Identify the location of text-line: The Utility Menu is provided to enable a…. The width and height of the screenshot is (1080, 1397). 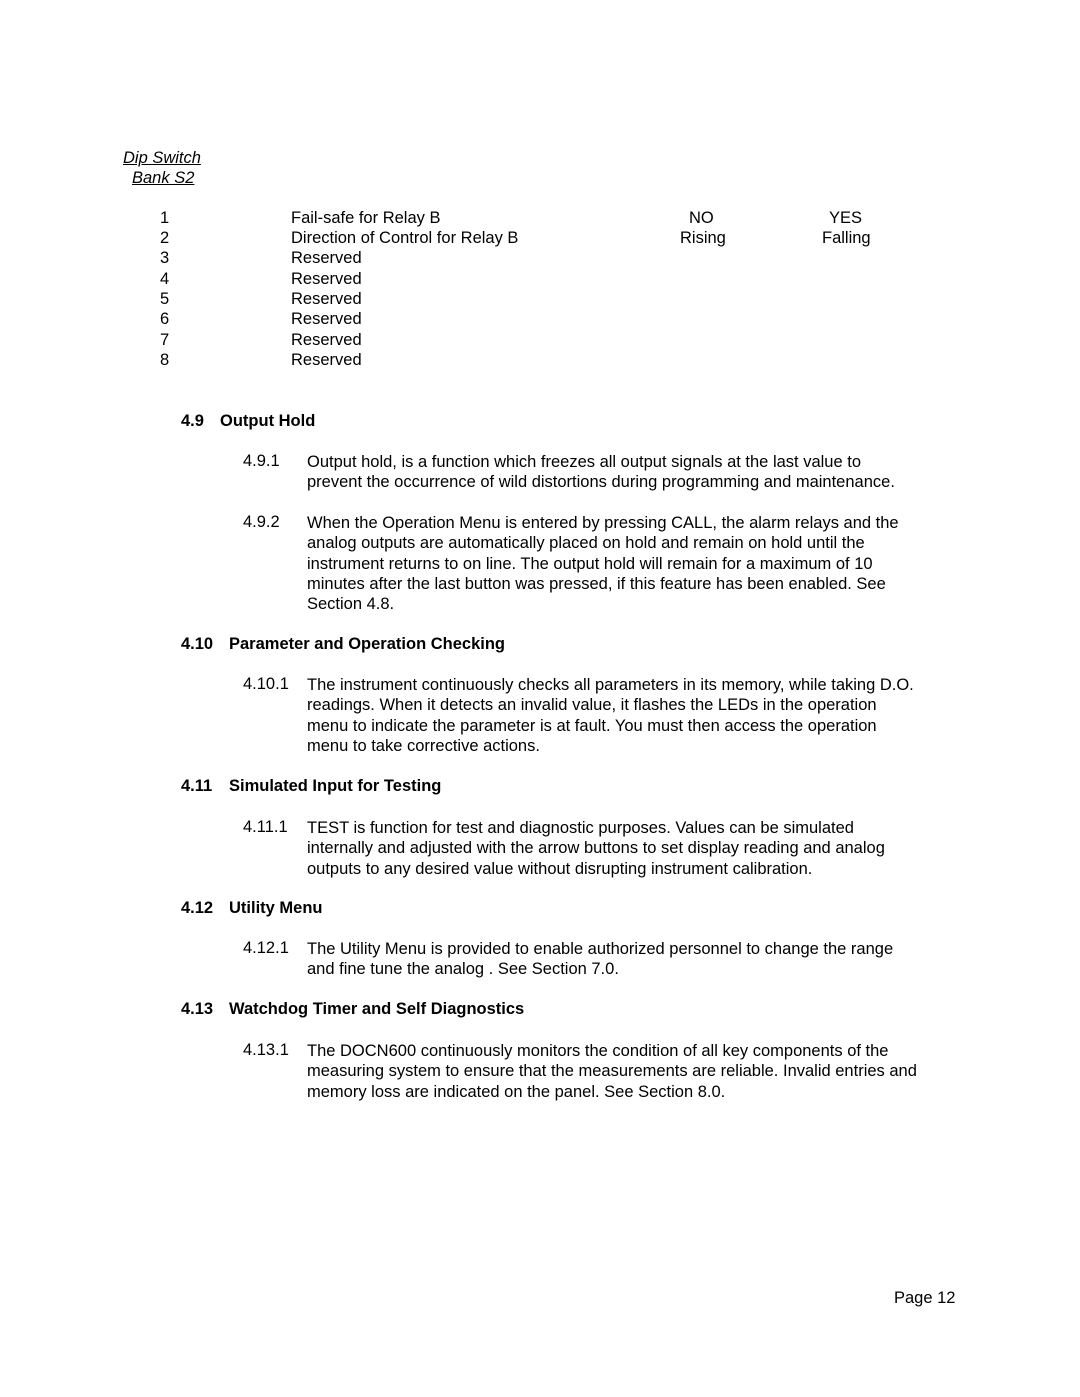
(600, 949).